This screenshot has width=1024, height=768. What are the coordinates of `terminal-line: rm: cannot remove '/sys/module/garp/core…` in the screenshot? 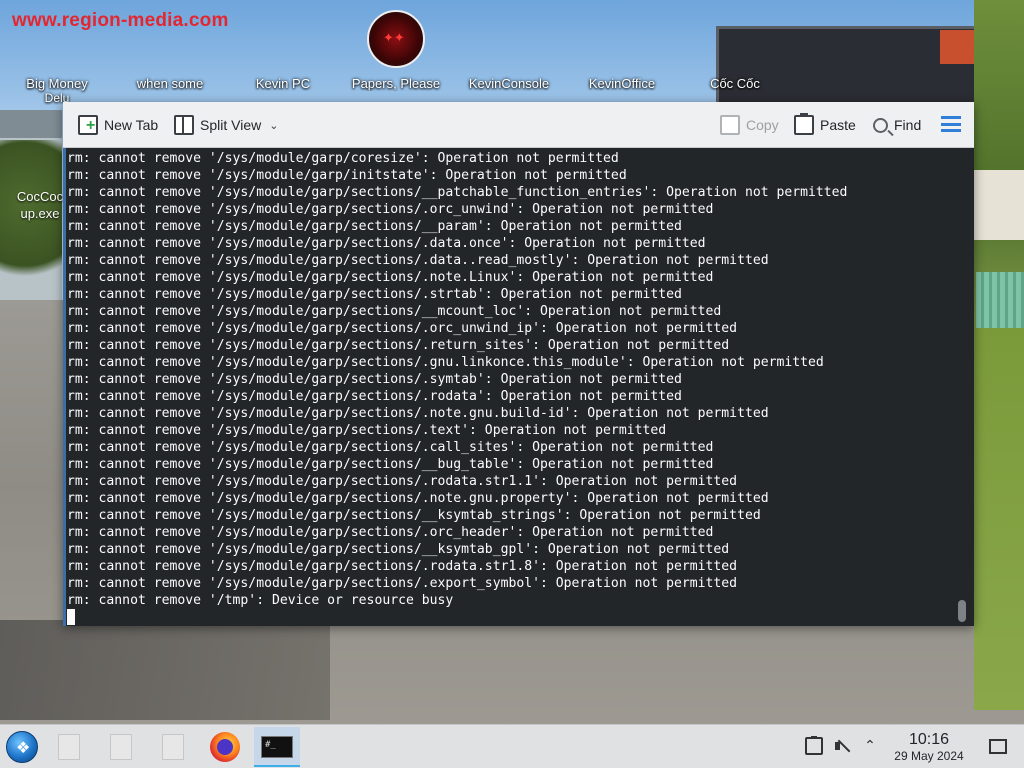 It's located at (343, 158).